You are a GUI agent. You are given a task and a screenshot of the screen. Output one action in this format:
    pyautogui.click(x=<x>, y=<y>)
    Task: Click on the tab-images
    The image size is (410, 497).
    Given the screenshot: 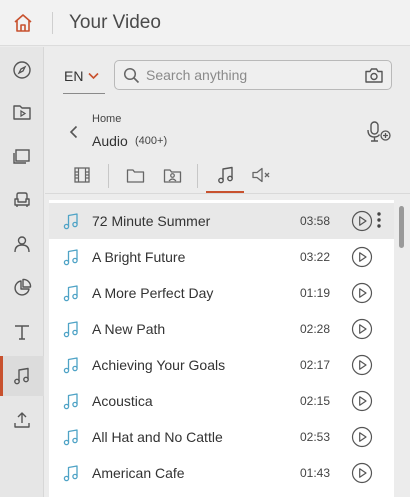 What is the action you would take?
    pyautogui.click(x=172, y=175)
    